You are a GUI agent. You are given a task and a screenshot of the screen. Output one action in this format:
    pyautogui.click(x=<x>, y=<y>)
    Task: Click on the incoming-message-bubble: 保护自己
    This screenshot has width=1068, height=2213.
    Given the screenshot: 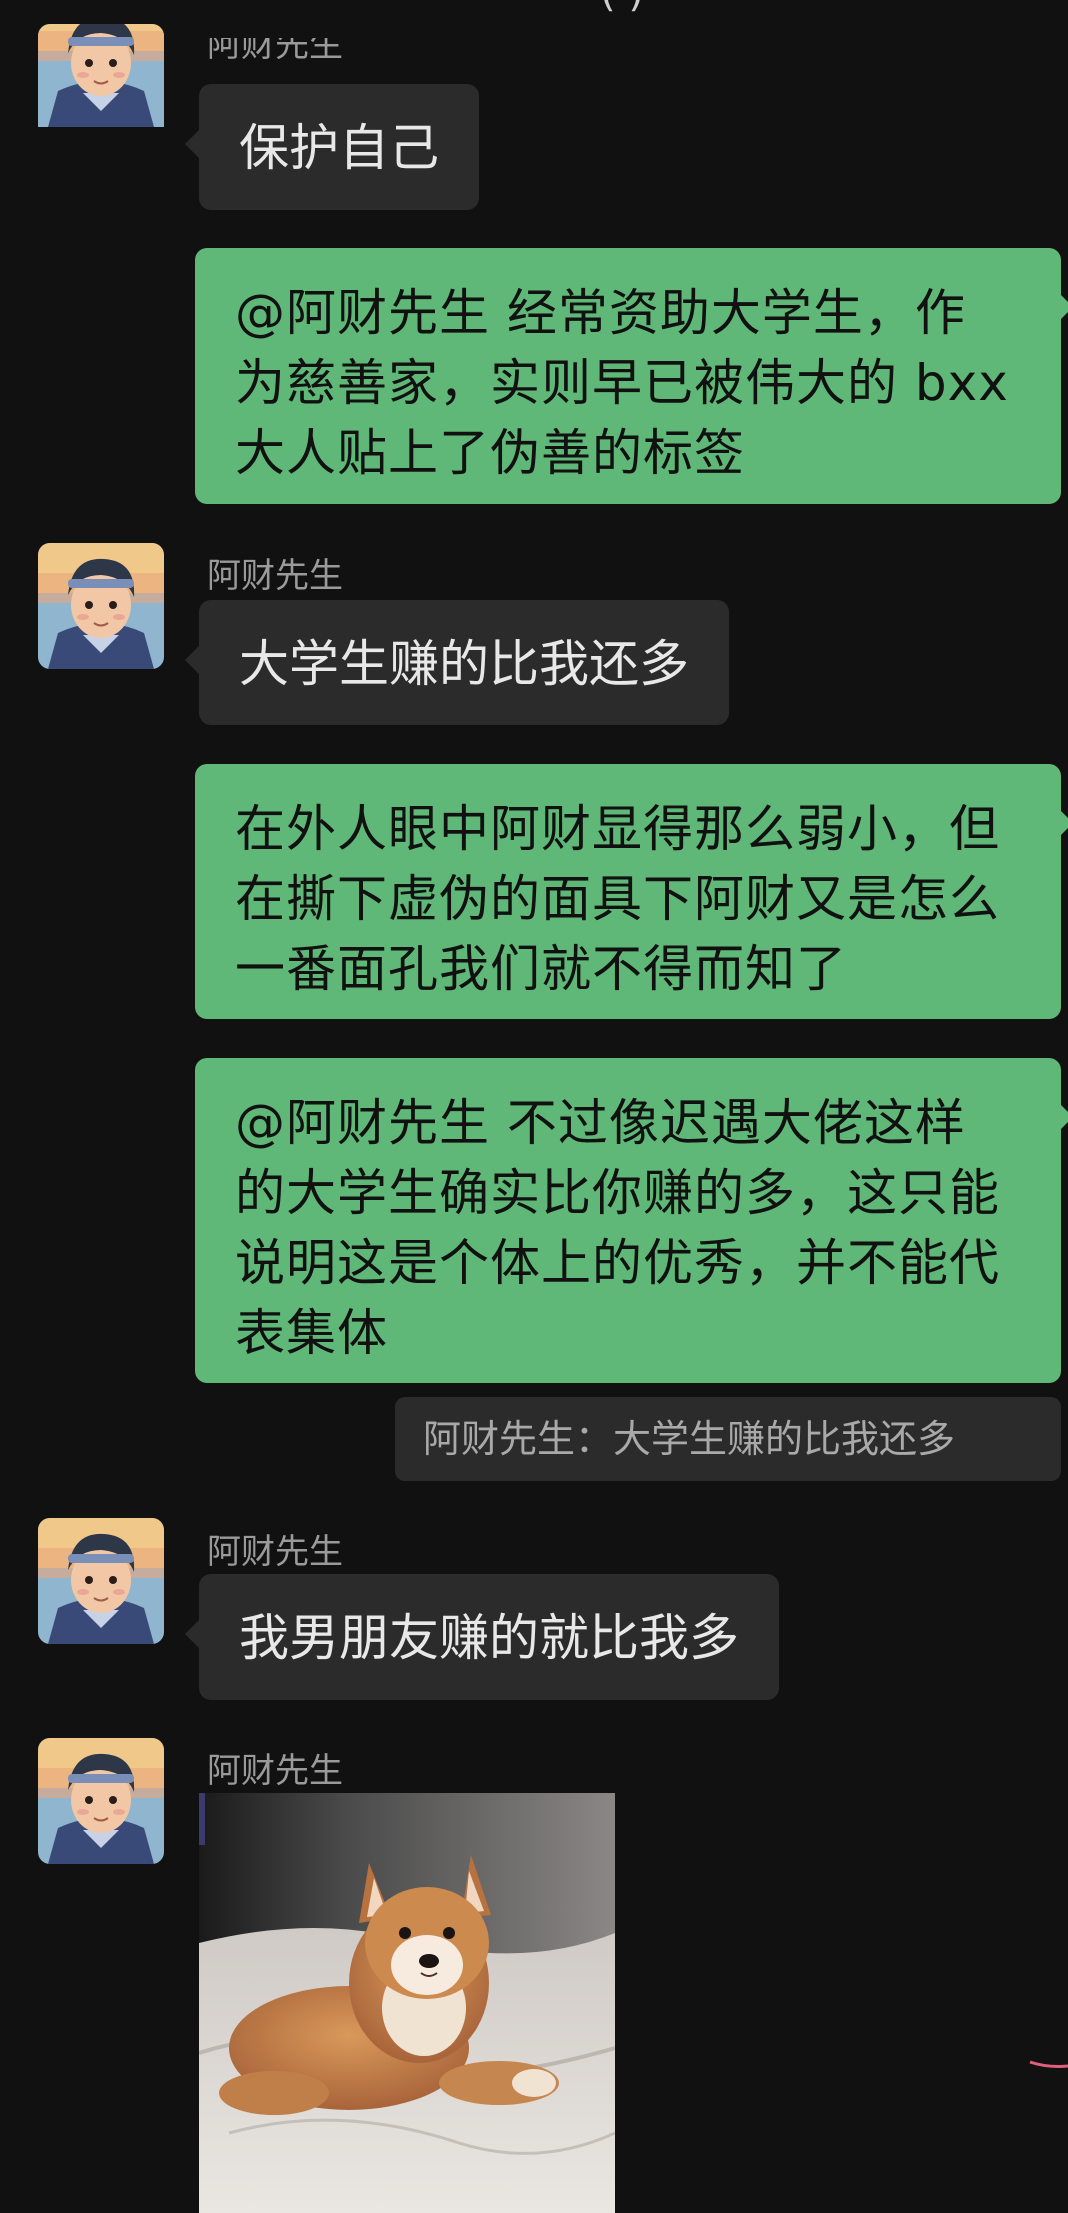 What is the action you would take?
    pyautogui.click(x=332, y=147)
    